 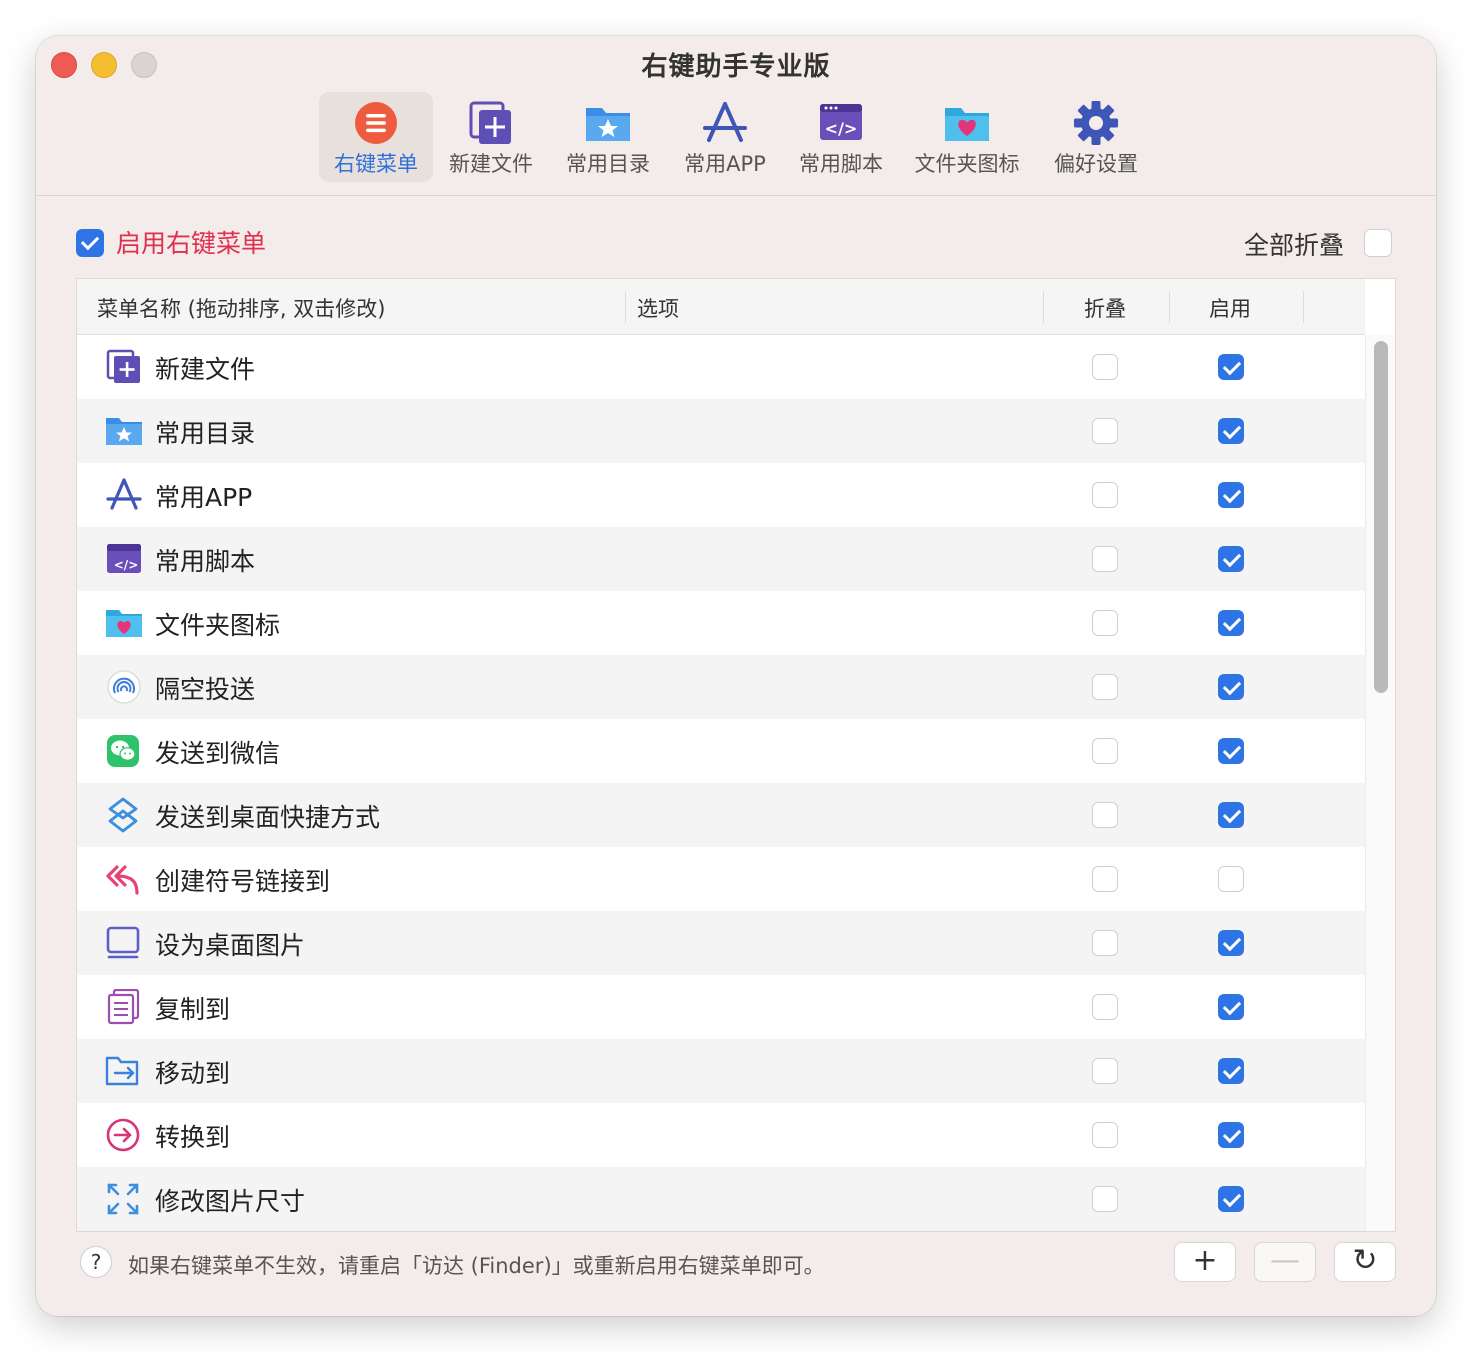 I want to click on row-label: 文件夹图标, so click(x=218, y=625).